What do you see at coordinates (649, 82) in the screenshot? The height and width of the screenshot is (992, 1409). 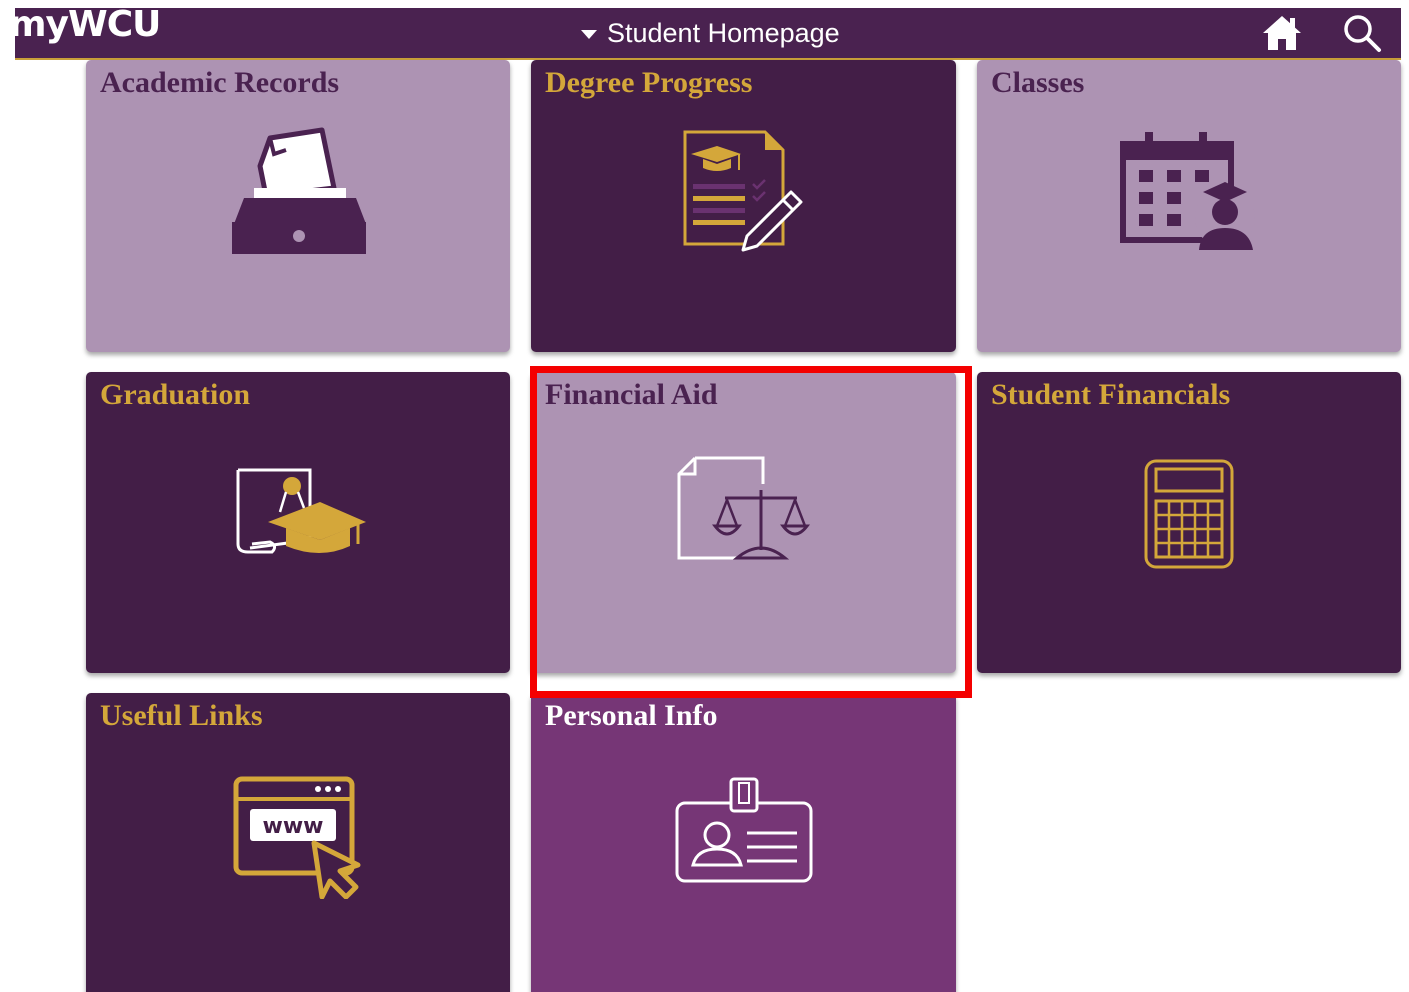 I see `tile-title: Degree Progress` at bounding box center [649, 82].